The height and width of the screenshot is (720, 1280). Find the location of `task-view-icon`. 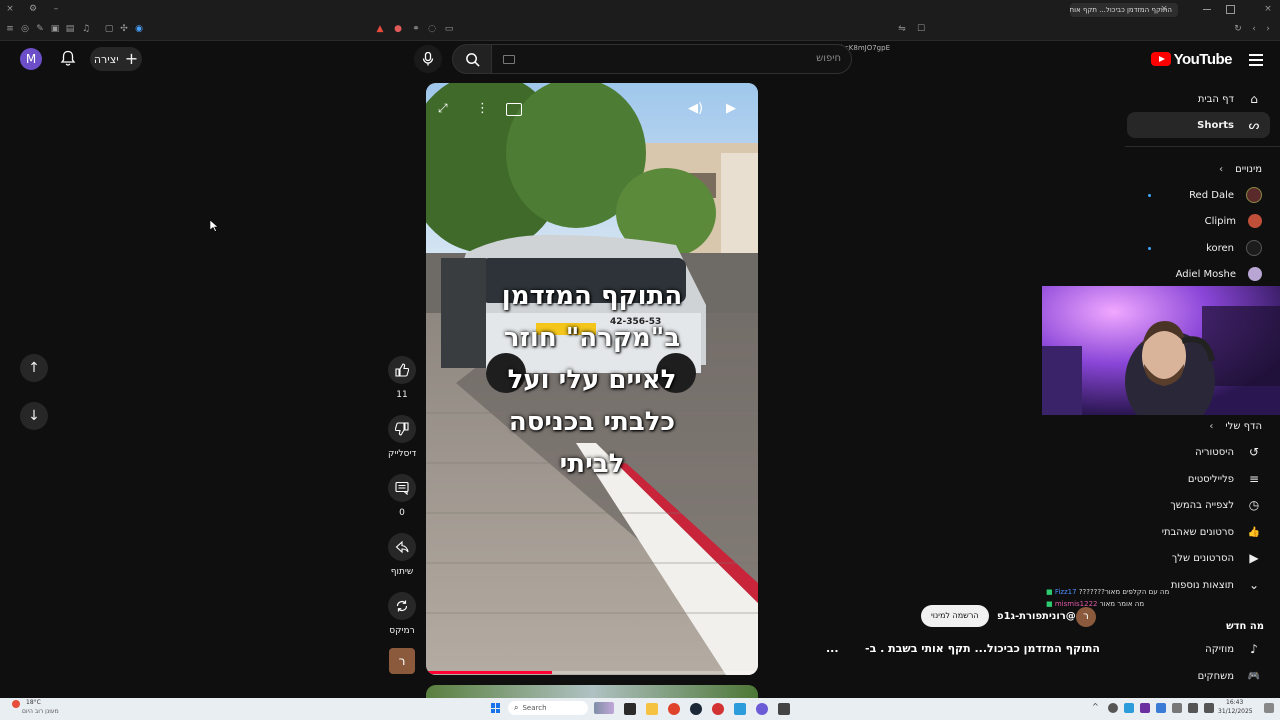

task-view-icon is located at coordinates (630, 709).